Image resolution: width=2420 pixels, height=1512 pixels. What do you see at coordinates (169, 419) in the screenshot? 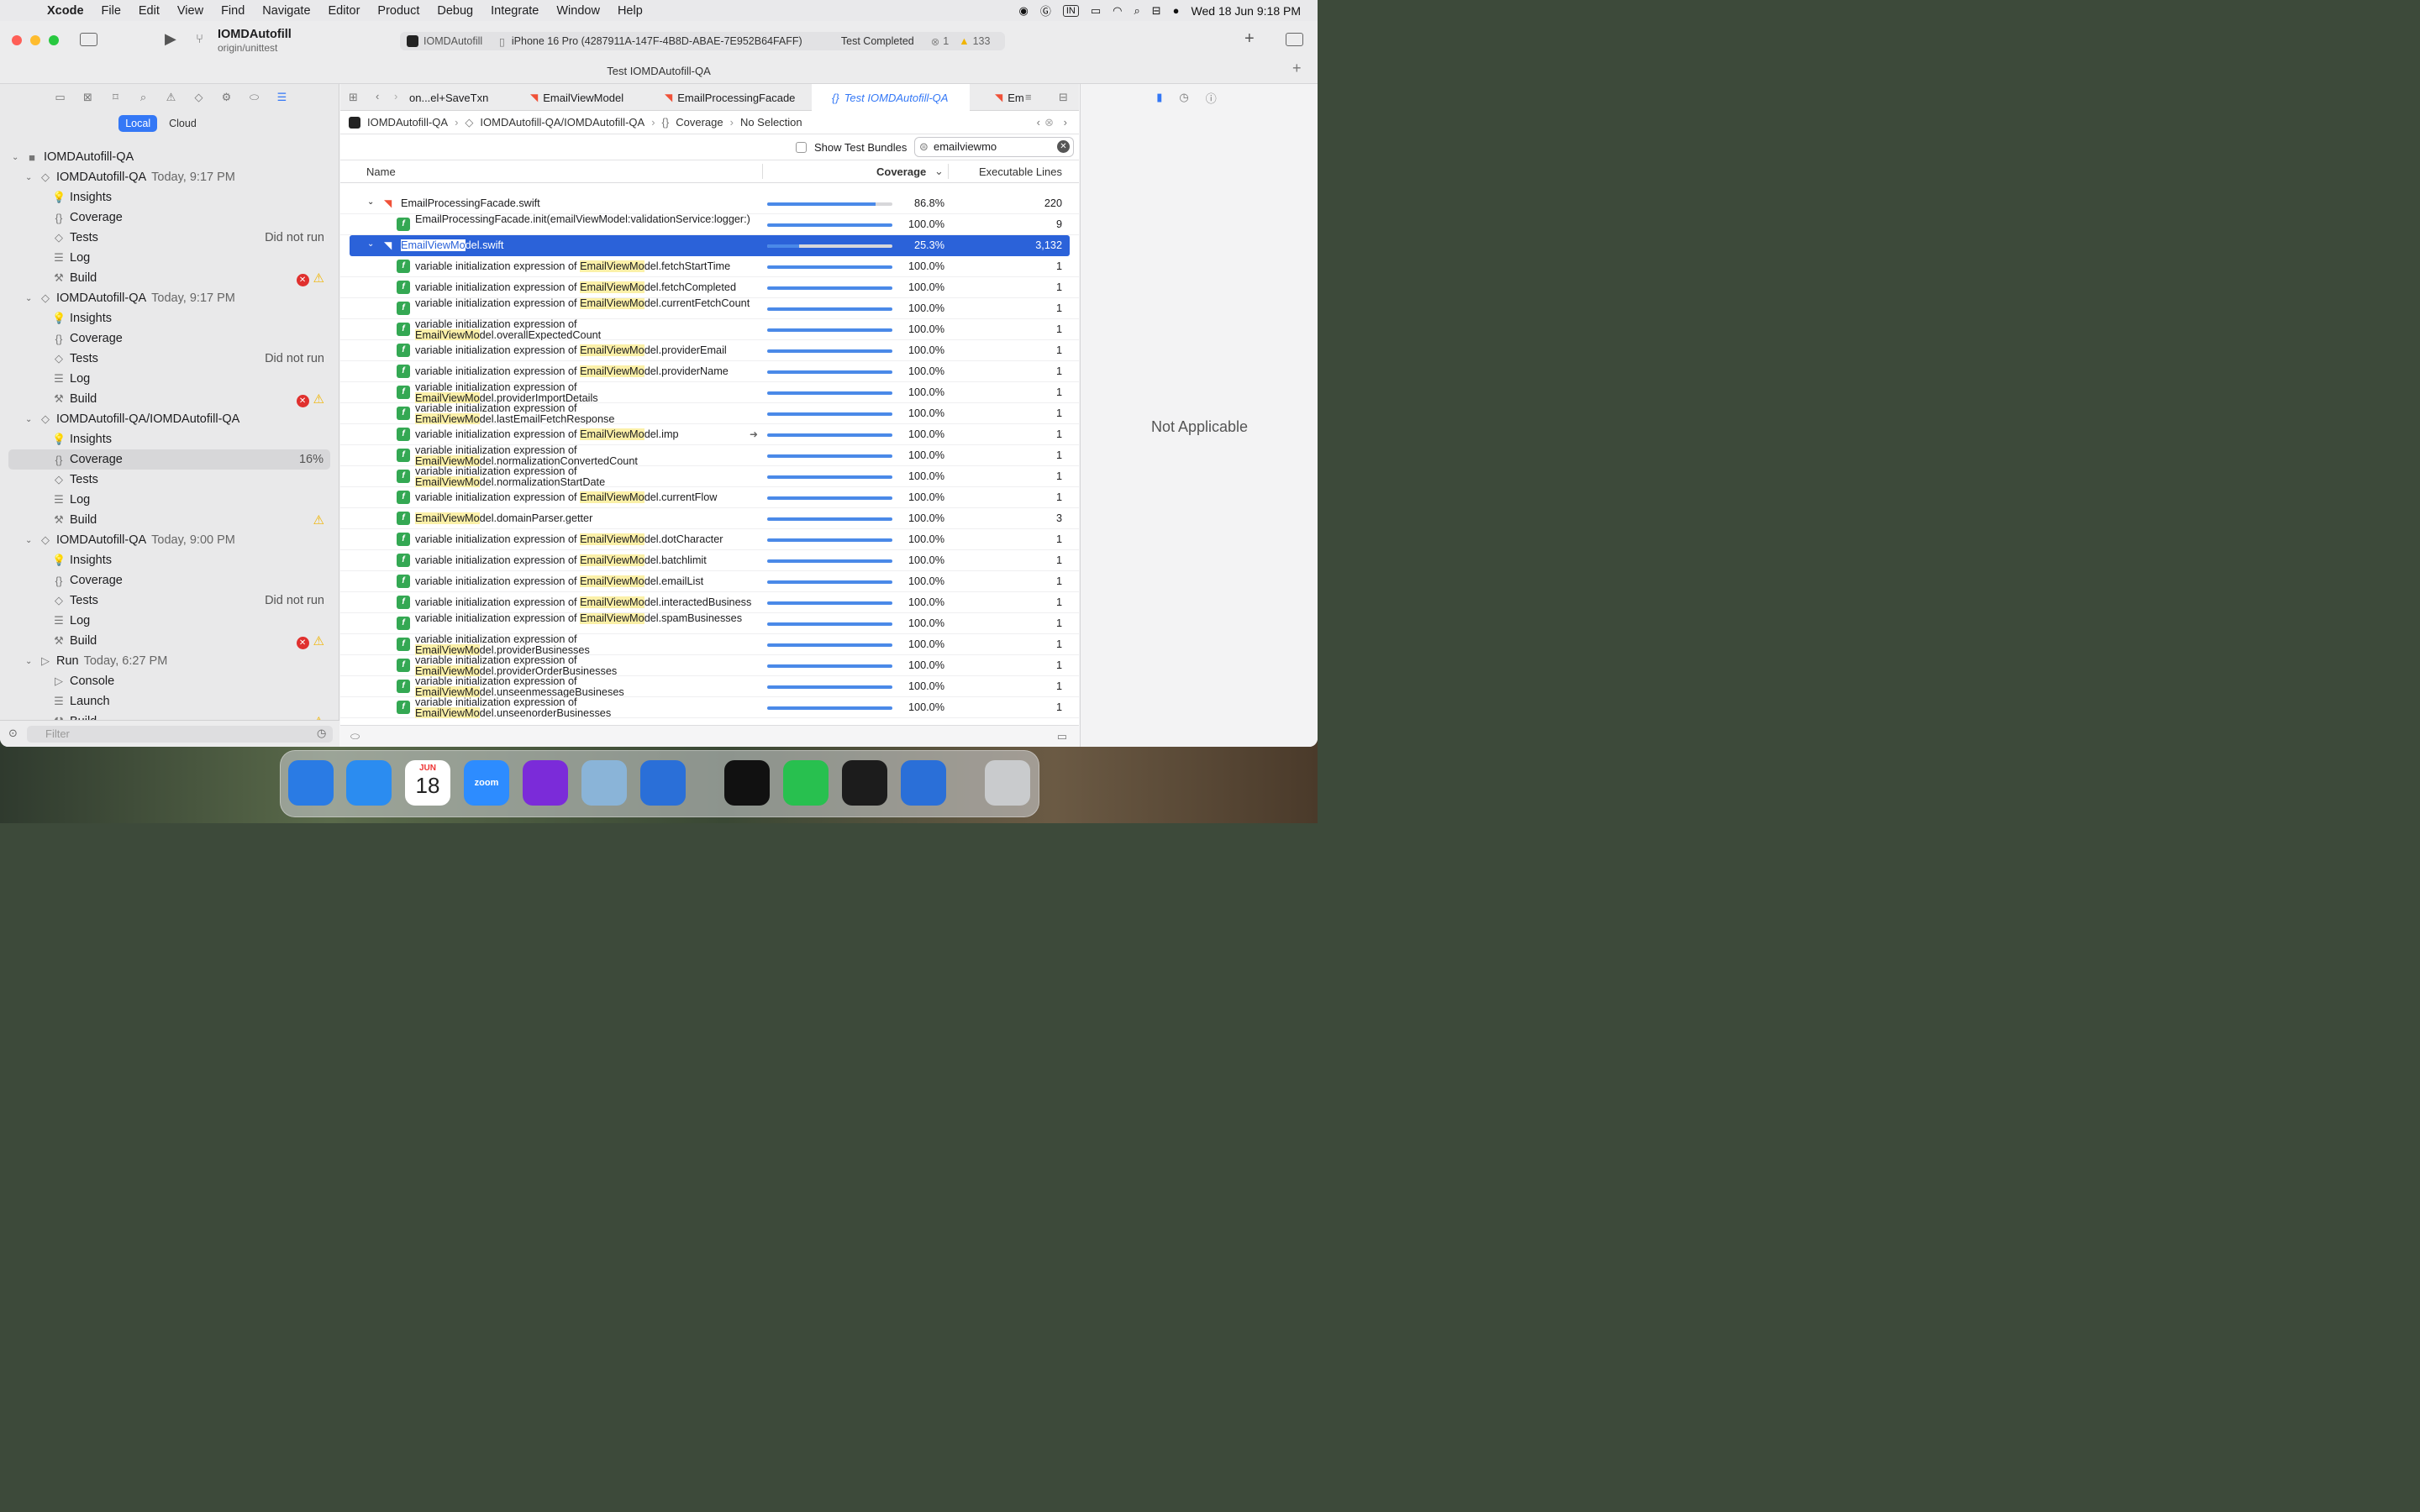
I see `sidebar-item-iomdautofill-qa-iomdautofill-qa: ⌄ ◇ IOMDAutofill-QA/IOMDAutofill-QA` at bounding box center [169, 419].